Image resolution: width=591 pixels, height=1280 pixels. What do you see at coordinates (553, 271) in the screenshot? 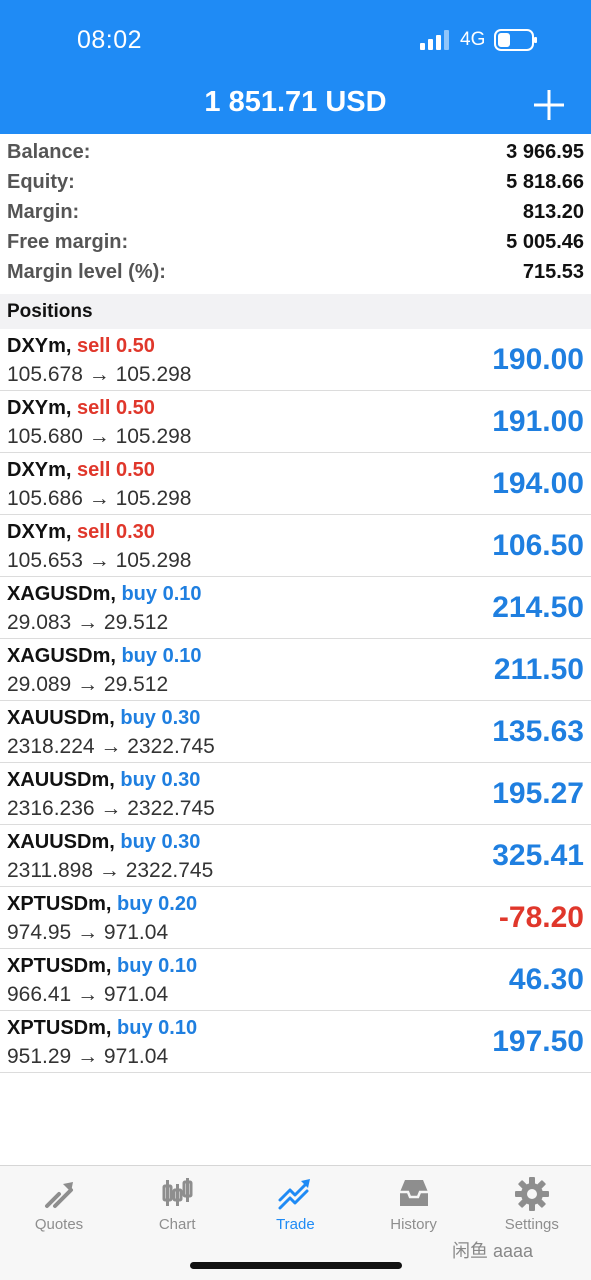
I see `summary-value: 715.53` at bounding box center [553, 271].